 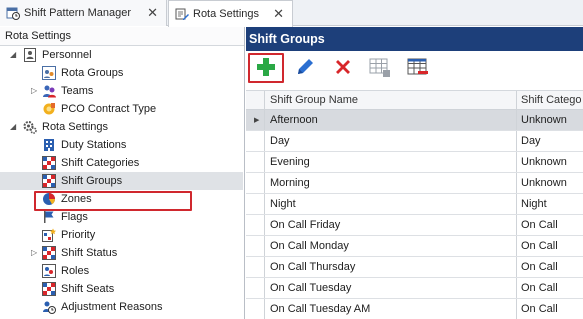 What do you see at coordinates (314, 100) in the screenshot?
I see `column-header-shift-group-name: Shift Group Name` at bounding box center [314, 100].